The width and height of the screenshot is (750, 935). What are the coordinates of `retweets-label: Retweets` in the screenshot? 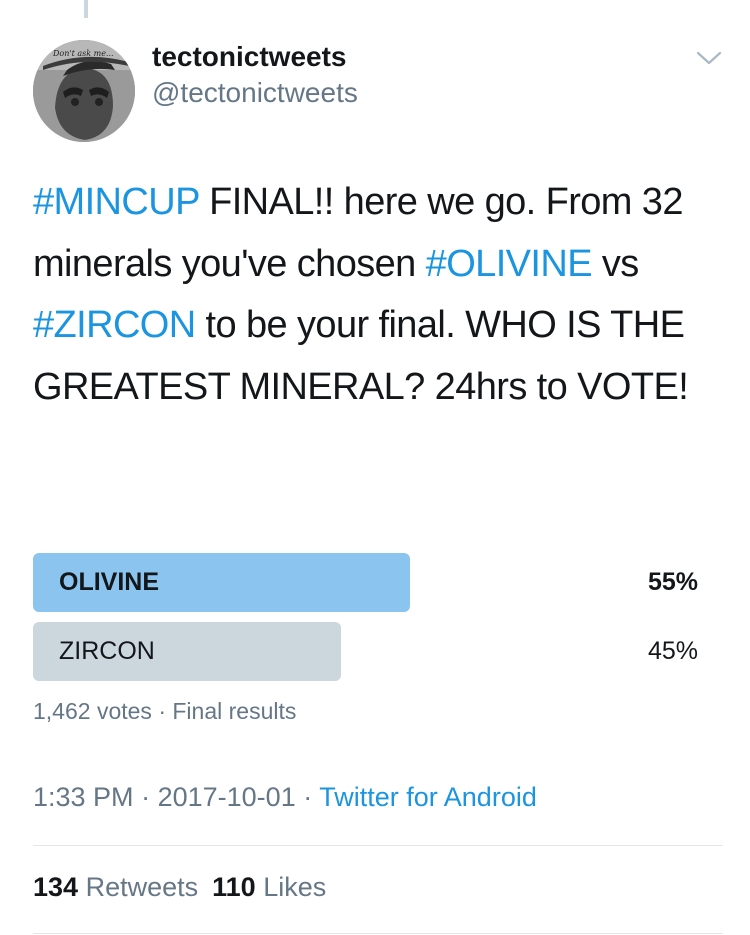 It's located at (142, 887).